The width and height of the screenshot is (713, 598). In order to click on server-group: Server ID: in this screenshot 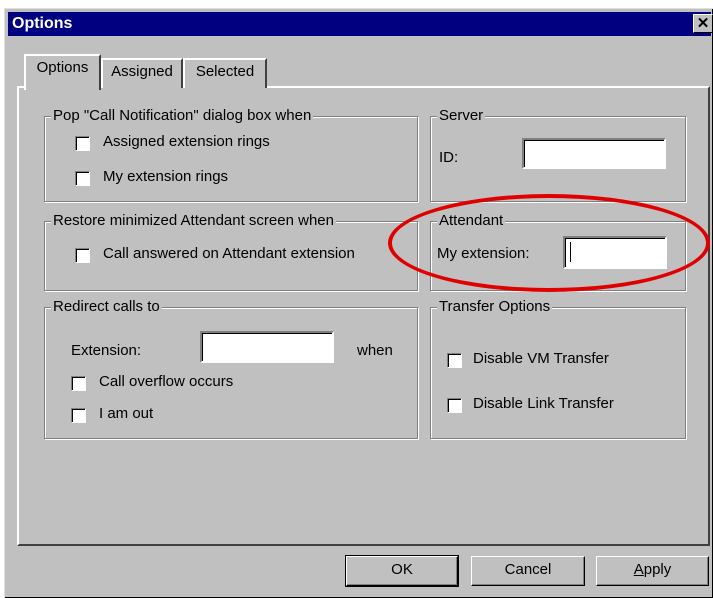, I will do `click(558, 154)`.